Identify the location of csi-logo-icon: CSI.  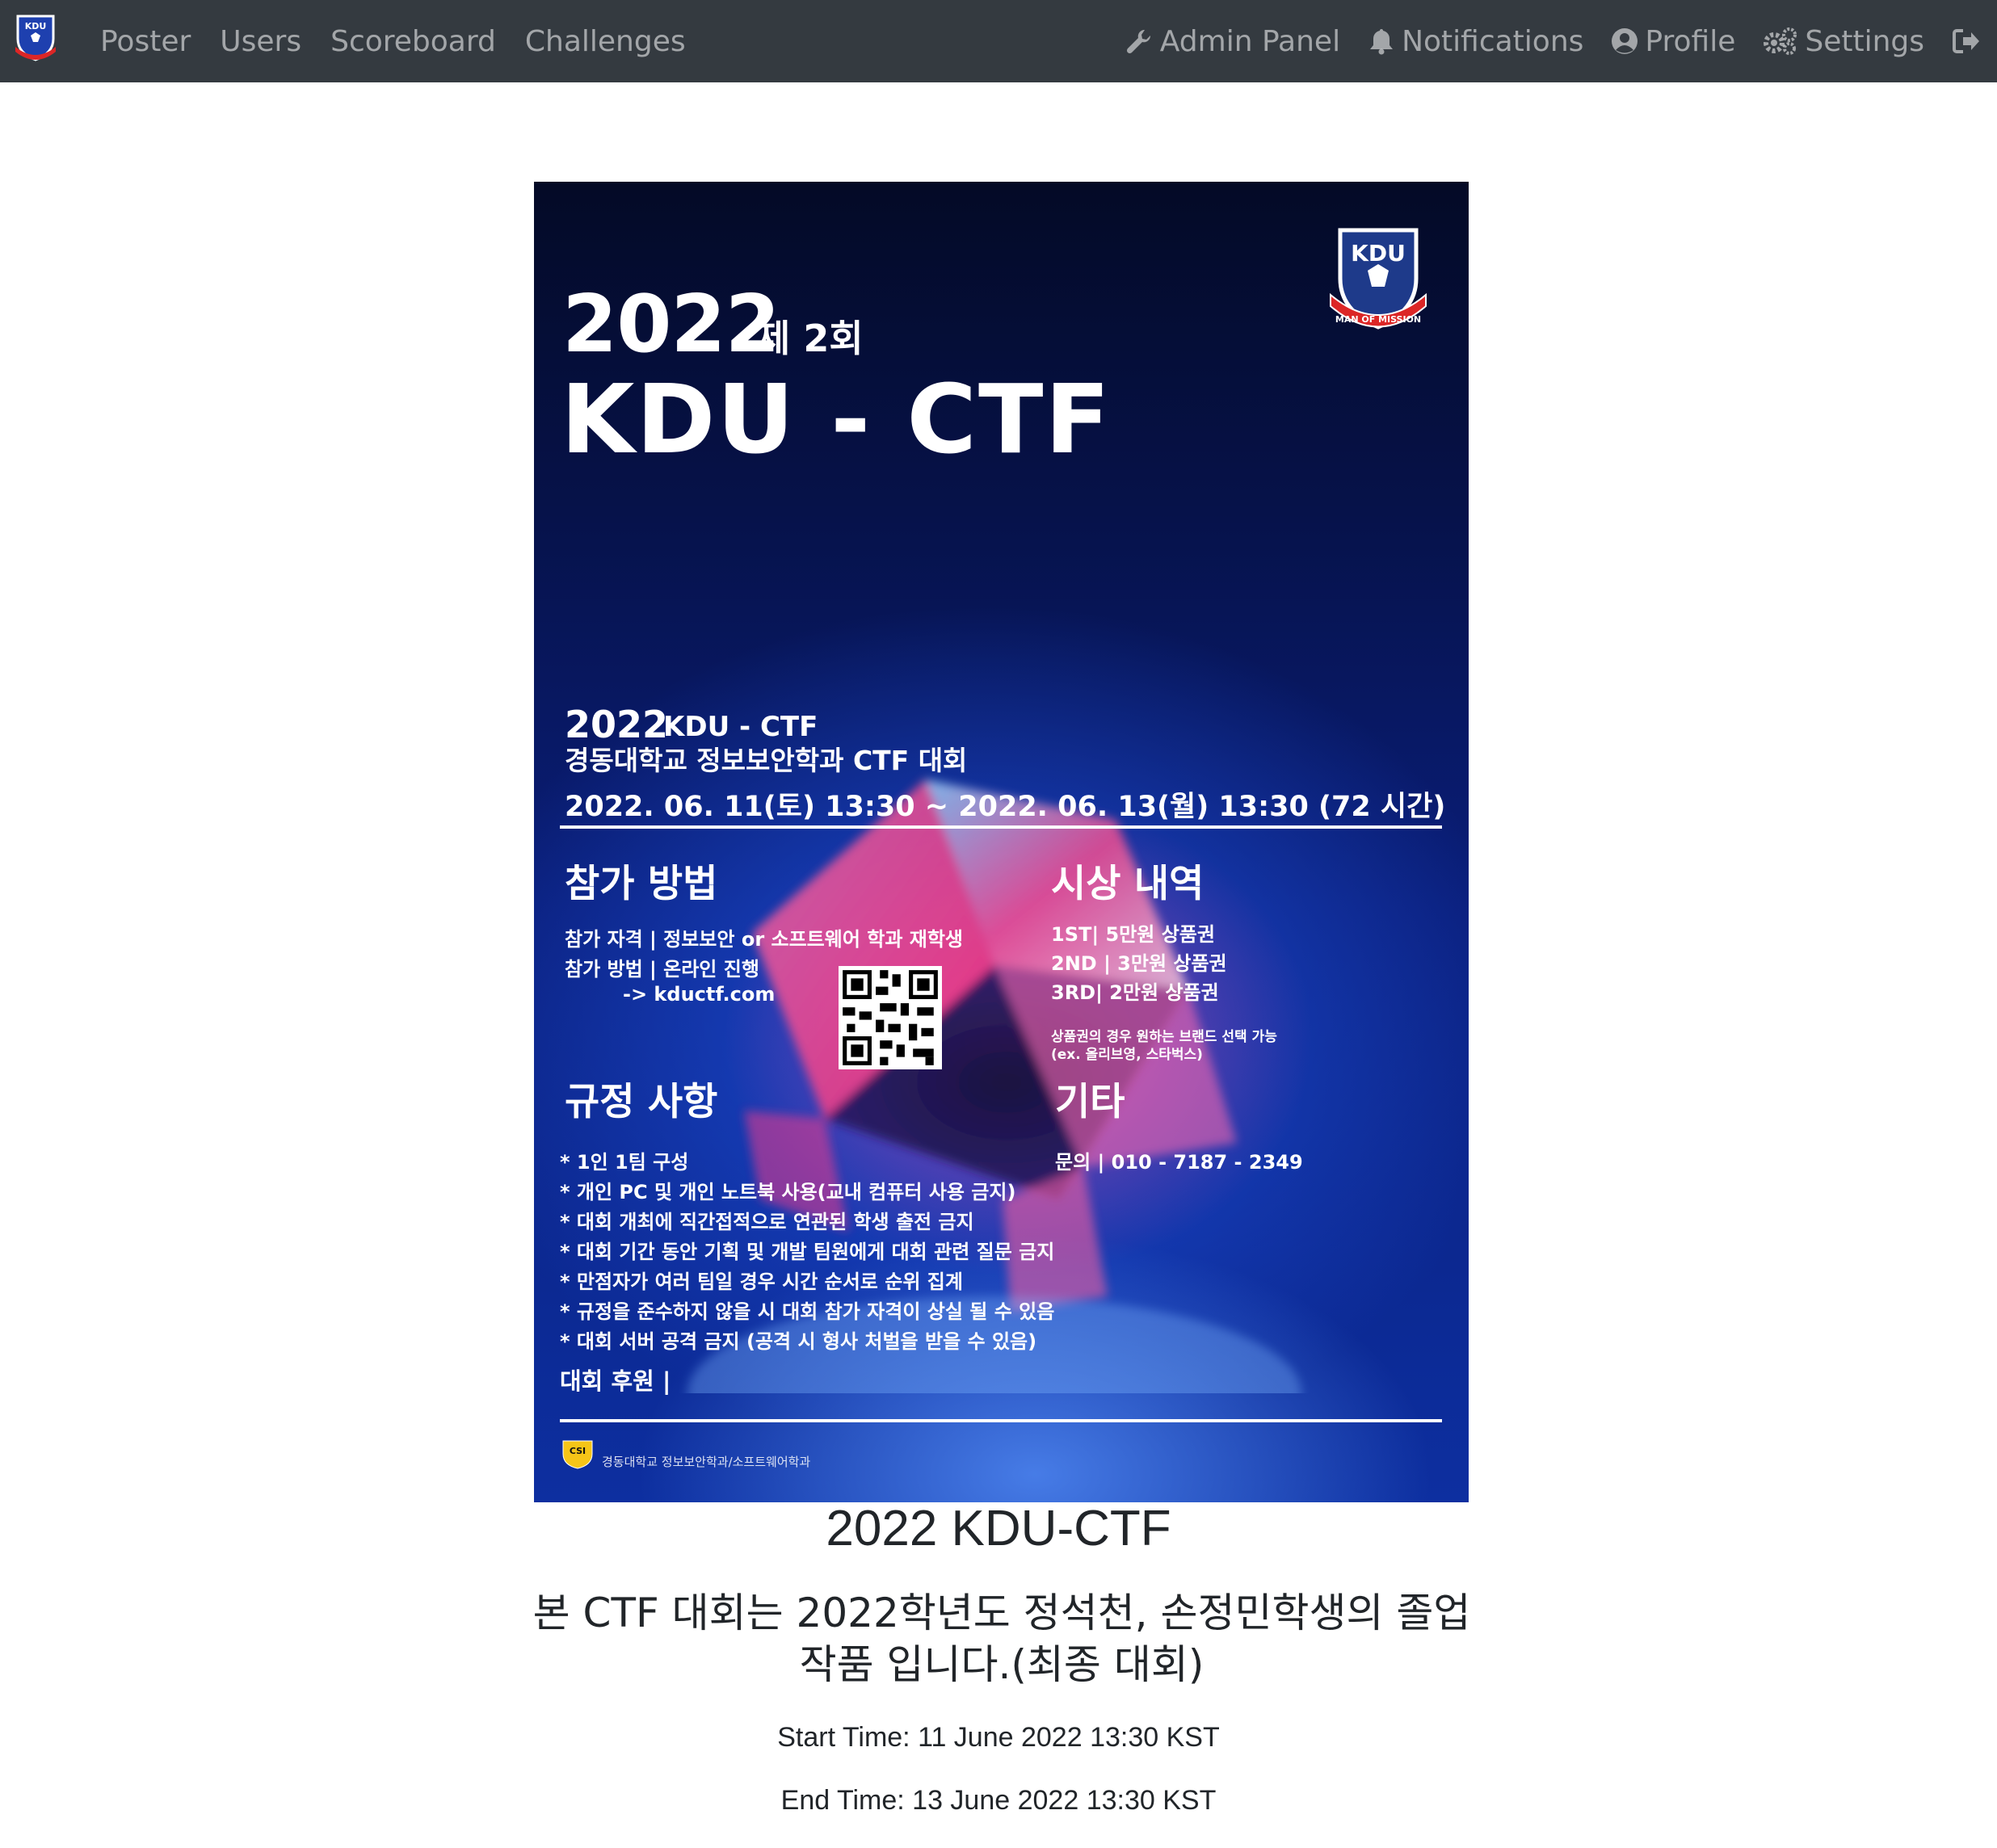
(577, 1454).